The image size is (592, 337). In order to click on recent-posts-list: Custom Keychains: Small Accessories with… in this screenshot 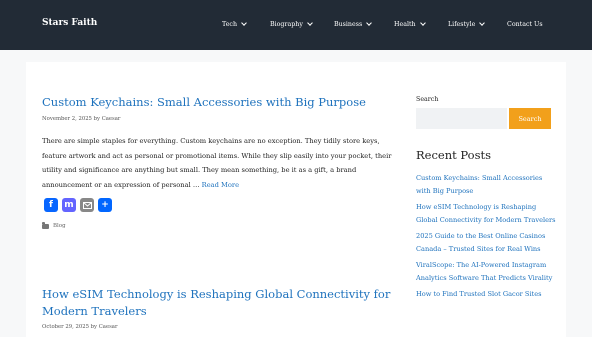, I will do `click(486, 238)`.